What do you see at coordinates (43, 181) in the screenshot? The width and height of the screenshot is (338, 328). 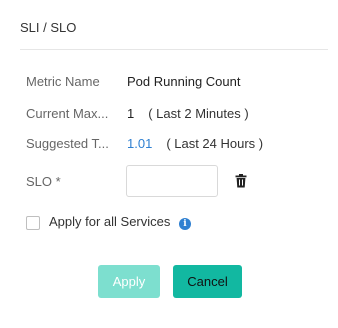 I see `slo-label: SLO *` at bounding box center [43, 181].